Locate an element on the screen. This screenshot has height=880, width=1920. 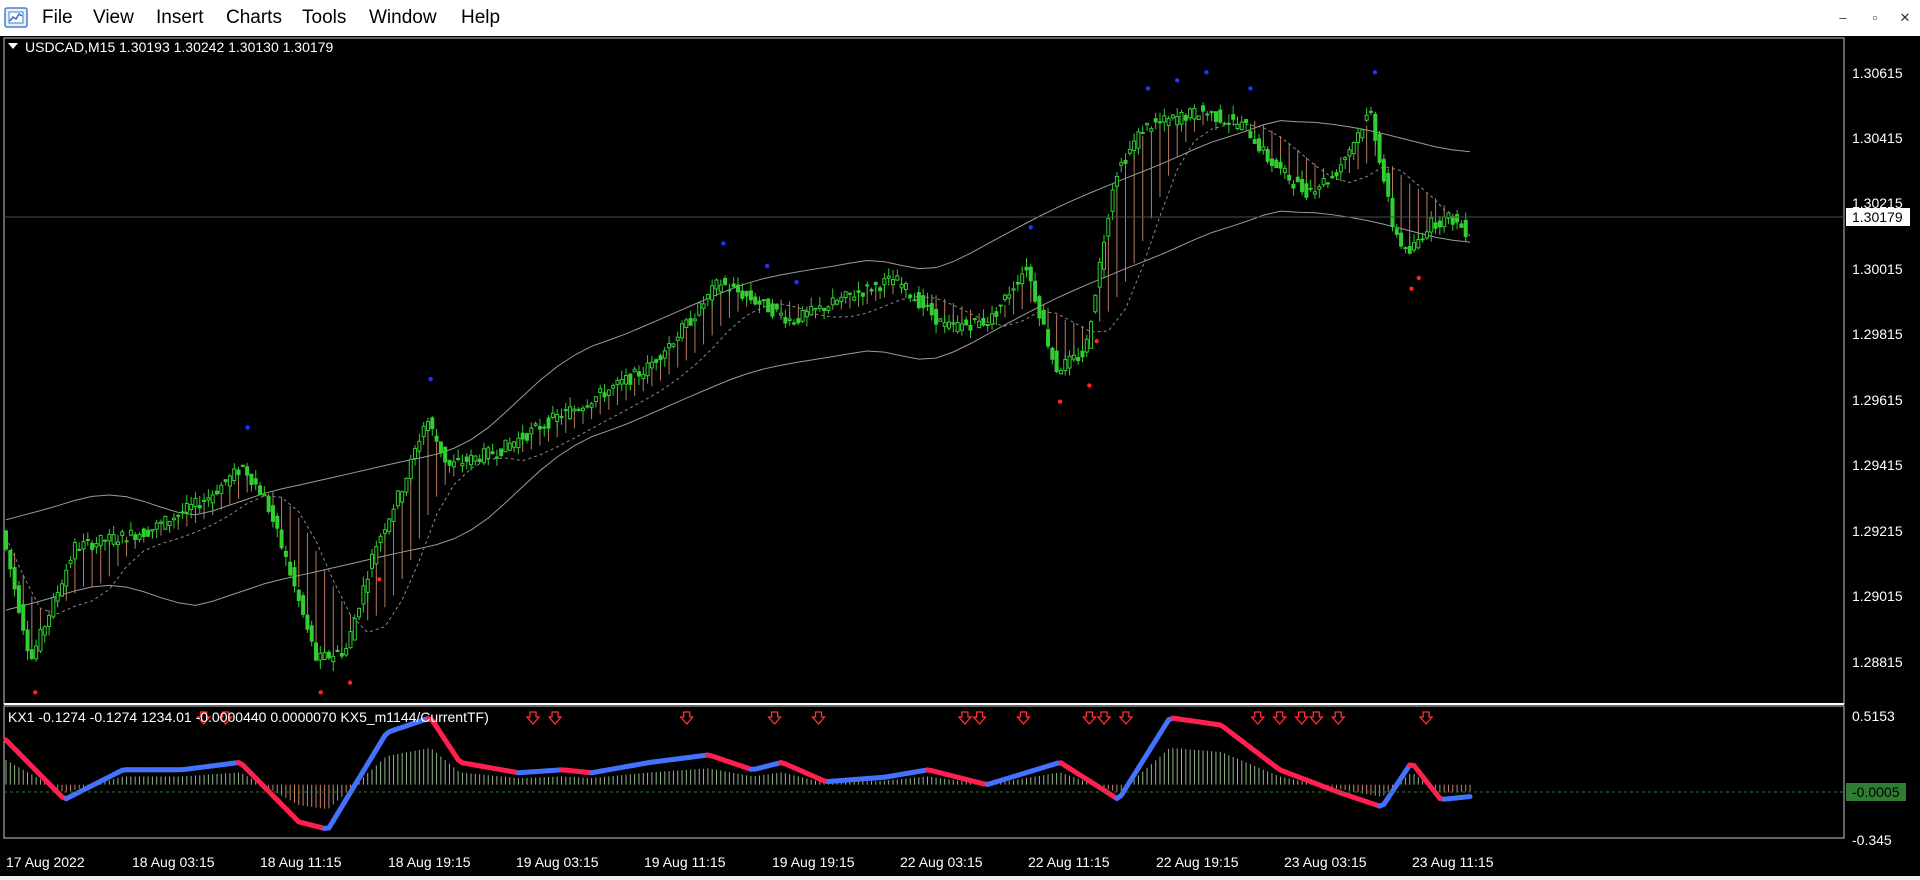
restore-button: ▫ is located at coordinates (1875, 18).